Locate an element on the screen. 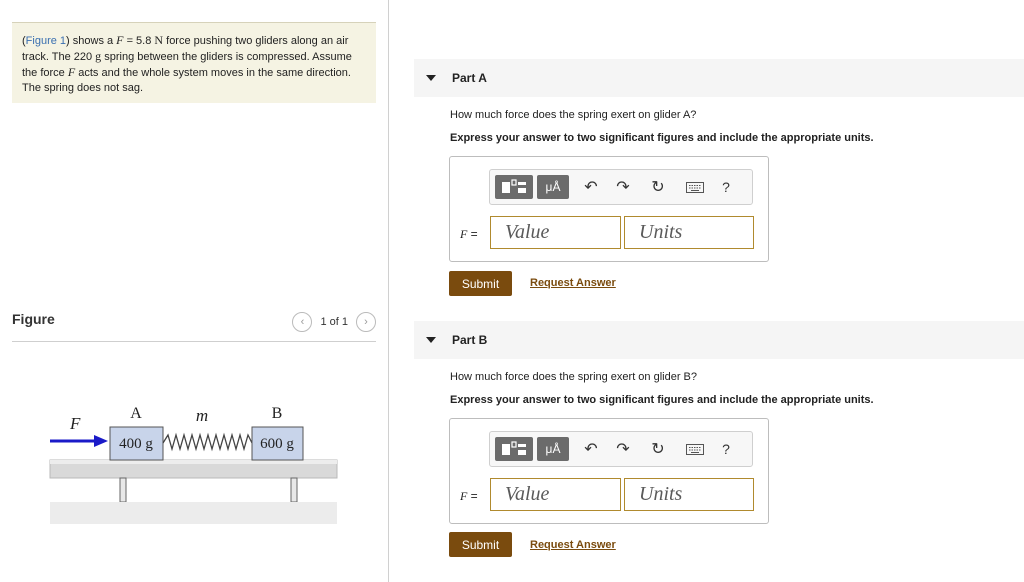 The height and width of the screenshot is (582, 1024). spring is located at coordinates (207, 442).